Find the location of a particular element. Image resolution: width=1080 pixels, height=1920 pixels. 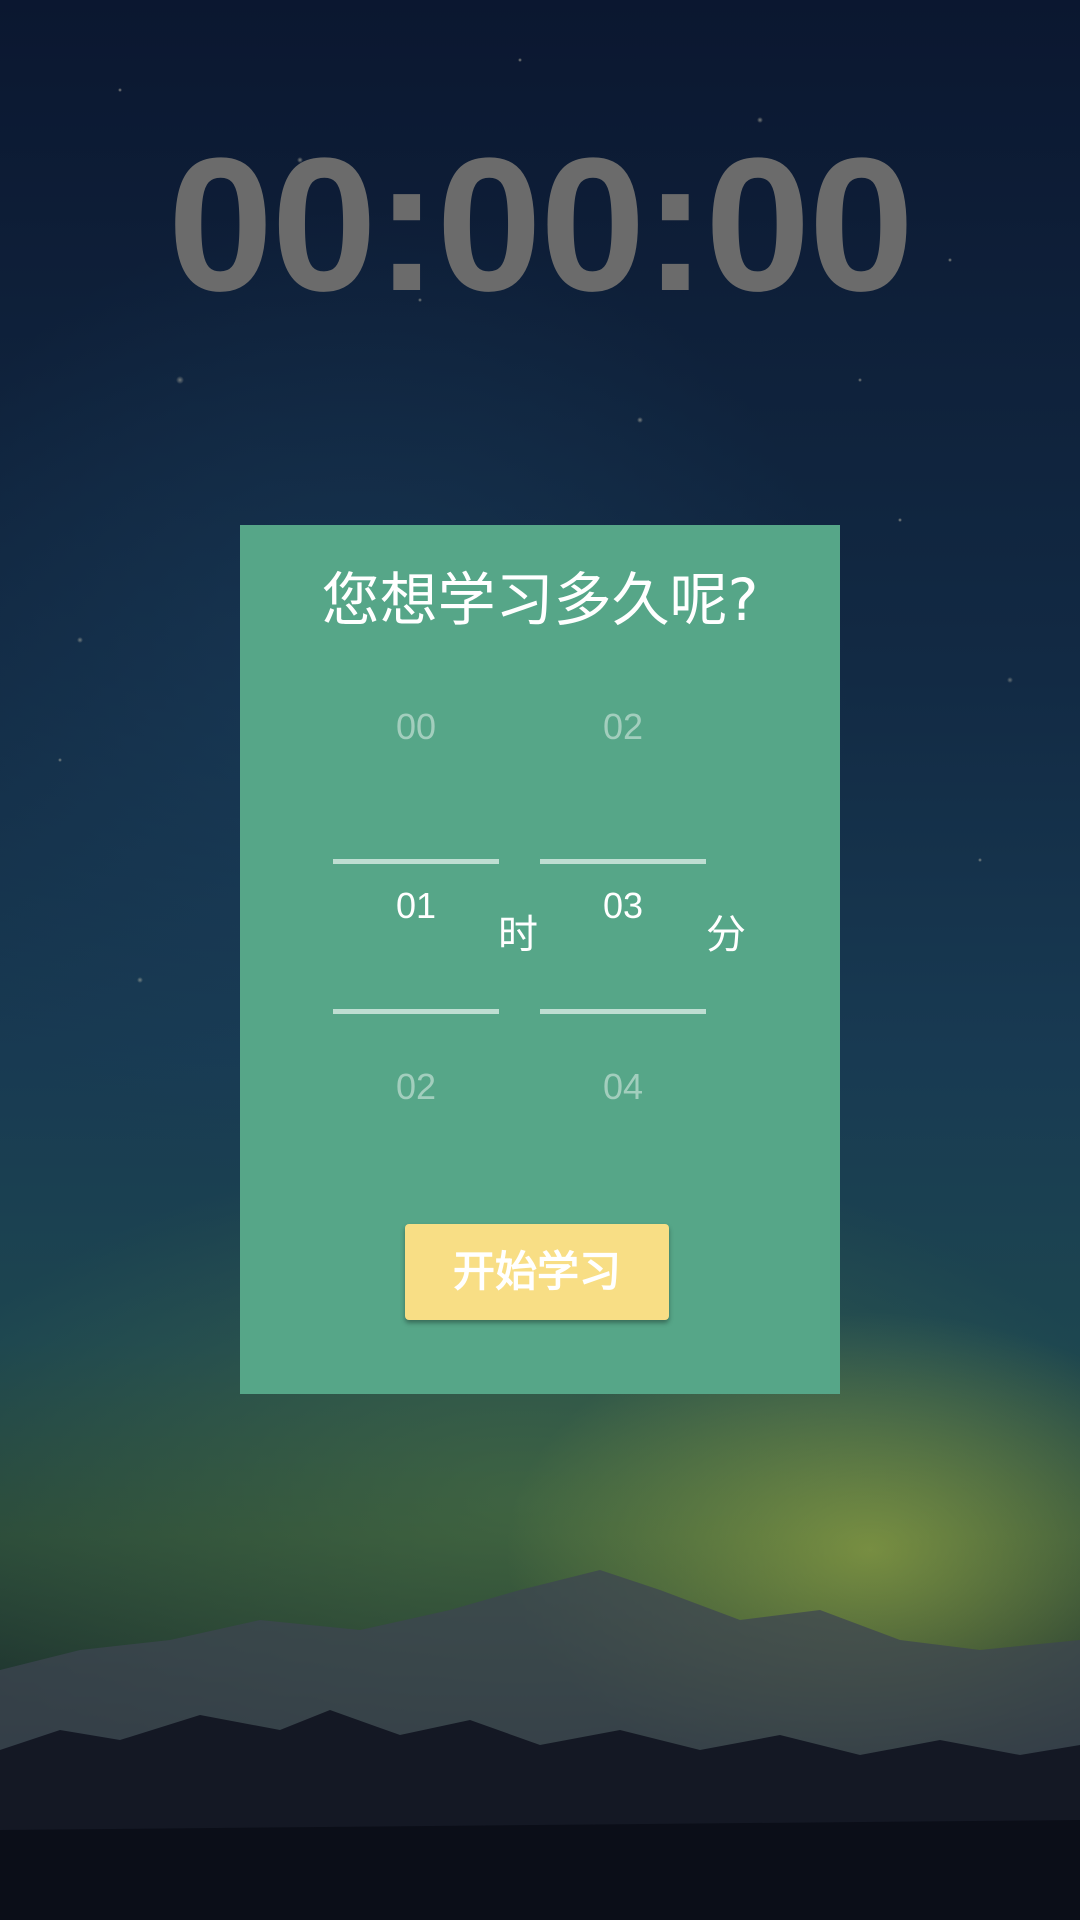

hour-picker: 00 01 02 is located at coordinates (416, 901).